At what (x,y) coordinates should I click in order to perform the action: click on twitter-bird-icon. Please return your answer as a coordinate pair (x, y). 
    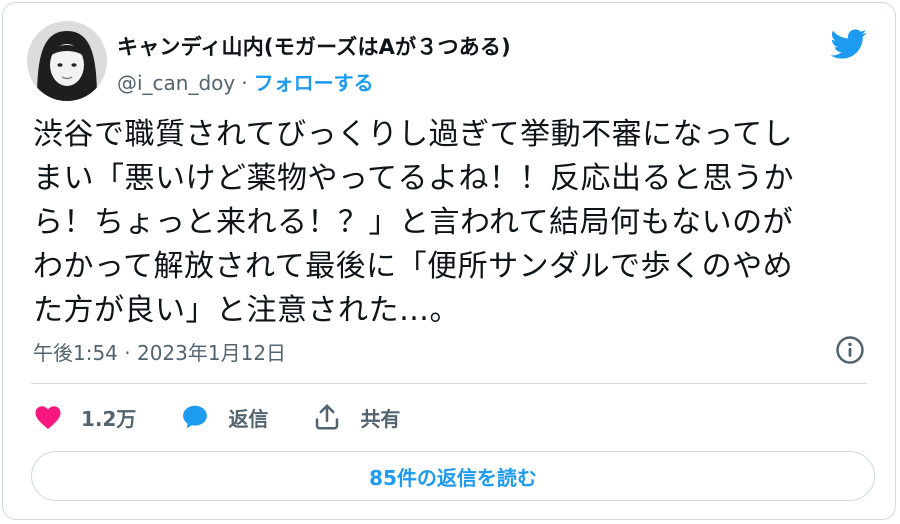
    Looking at the image, I should click on (848, 44).